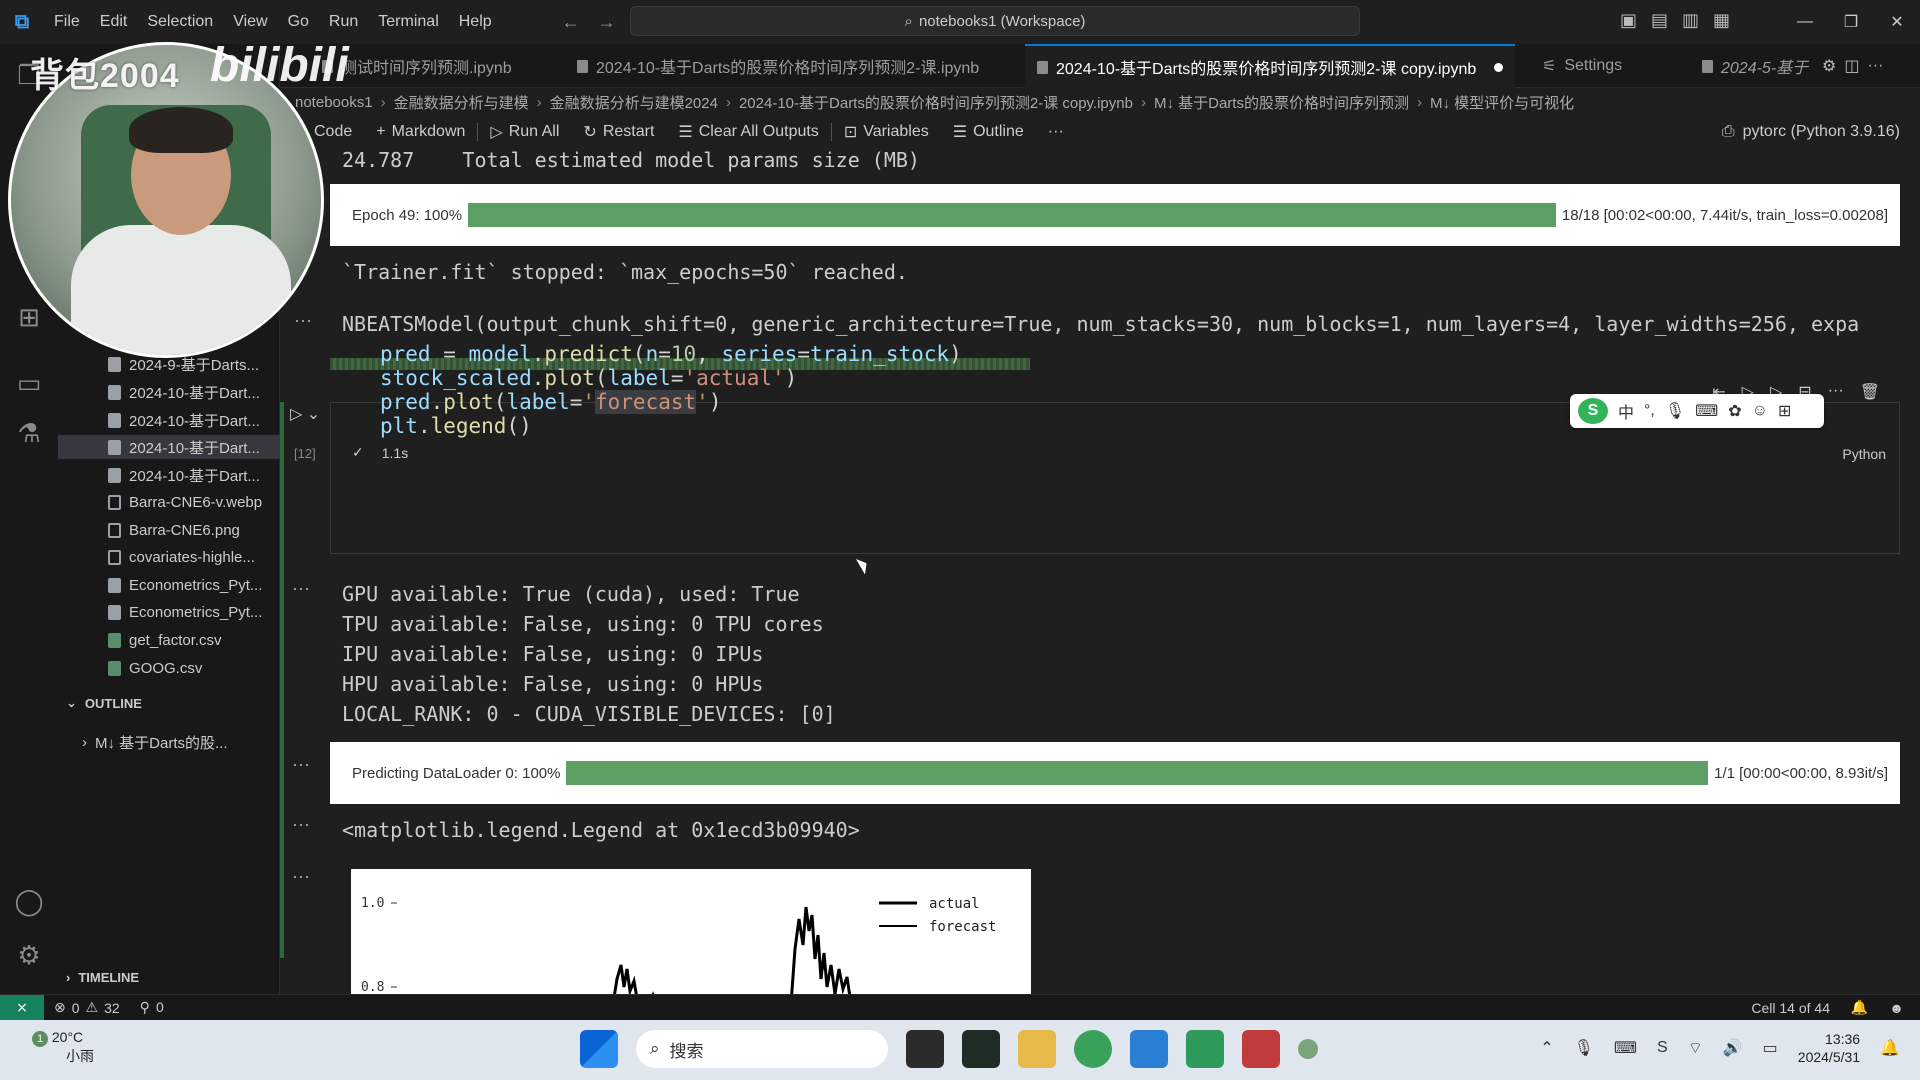 The height and width of the screenshot is (1080, 1920). I want to click on clock: 13:36 2024/5/31, so click(1829, 1048).